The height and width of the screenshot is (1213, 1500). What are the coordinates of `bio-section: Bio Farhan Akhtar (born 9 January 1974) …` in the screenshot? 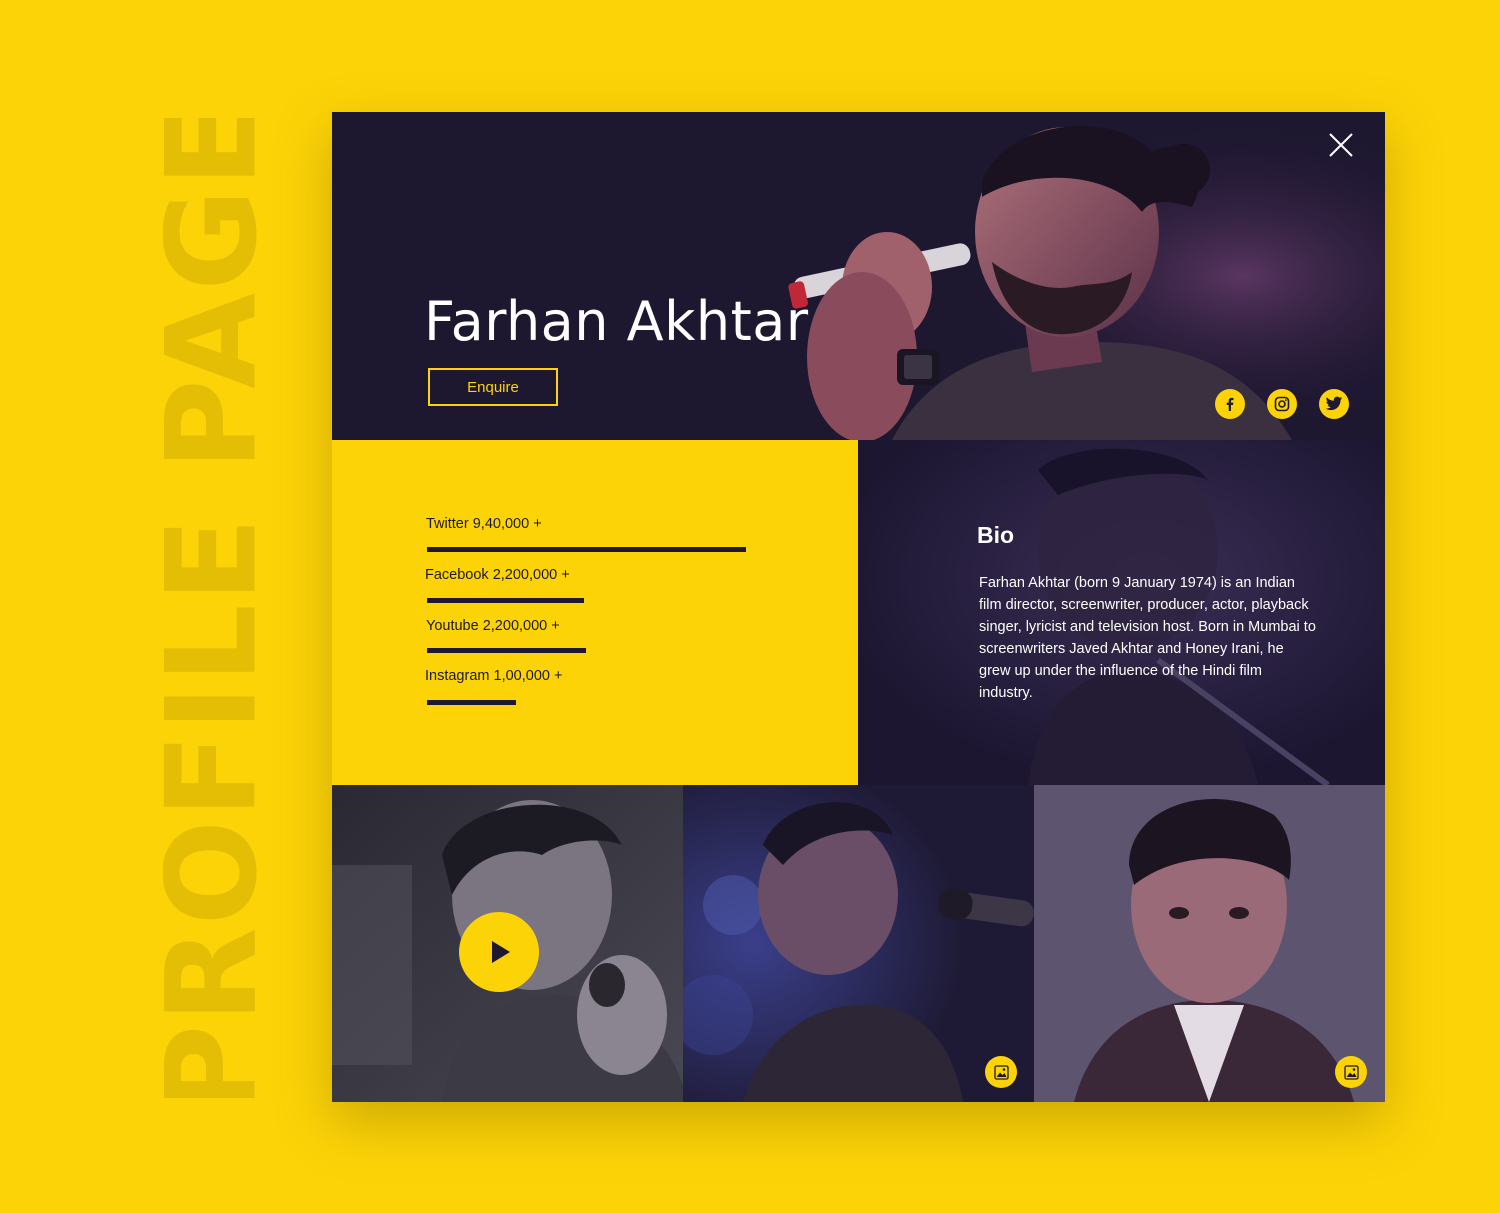 It's located at (1121, 612).